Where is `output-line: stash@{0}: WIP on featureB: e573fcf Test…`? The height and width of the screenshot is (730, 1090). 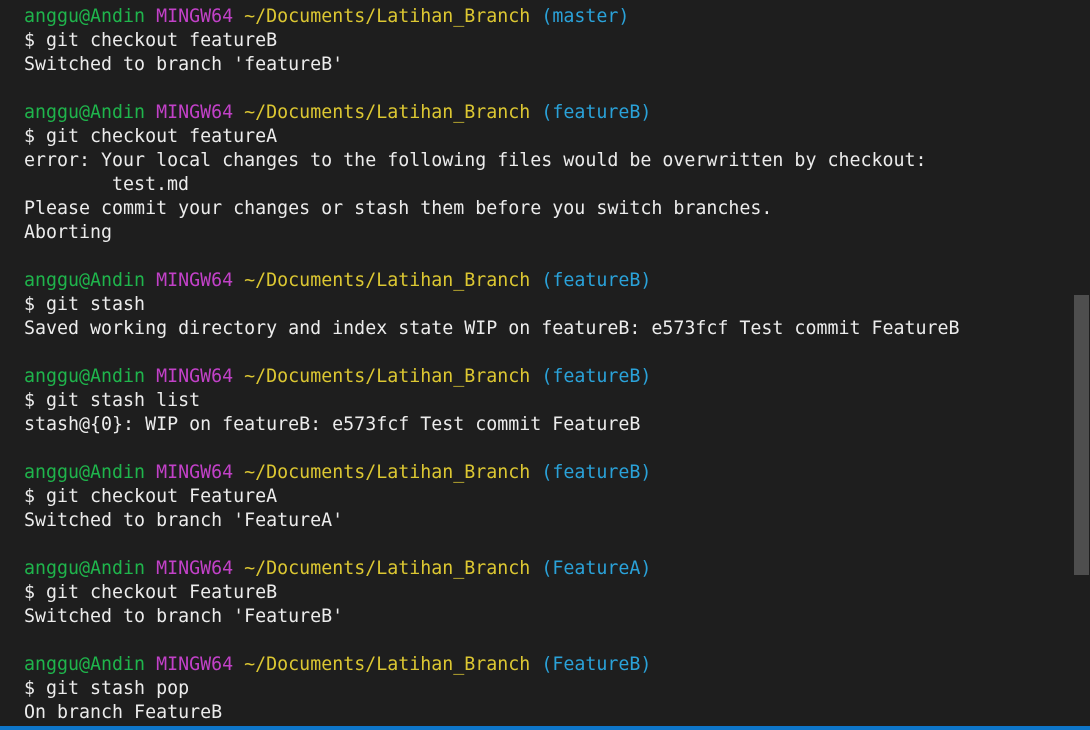
output-line: stash@{0}: WIP on featureB: e573fcf Test… is located at coordinates (332, 424).